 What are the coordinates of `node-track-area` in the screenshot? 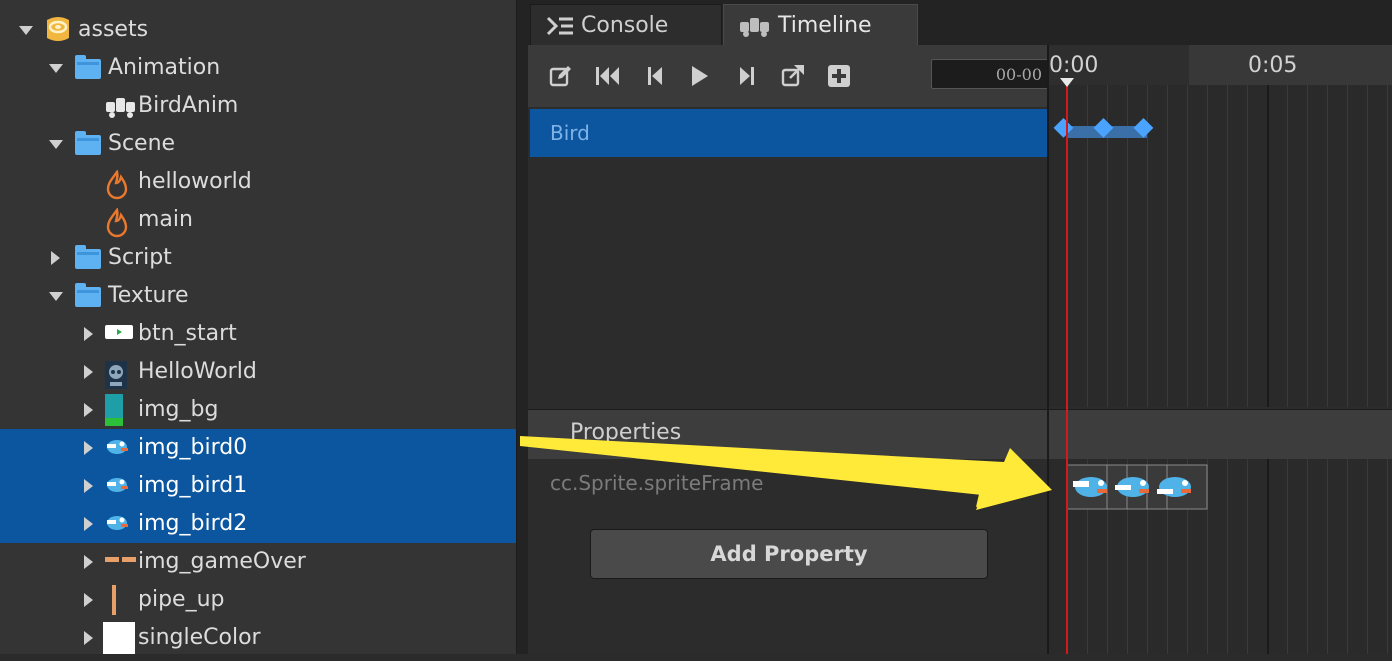 It's located at (1220, 246).